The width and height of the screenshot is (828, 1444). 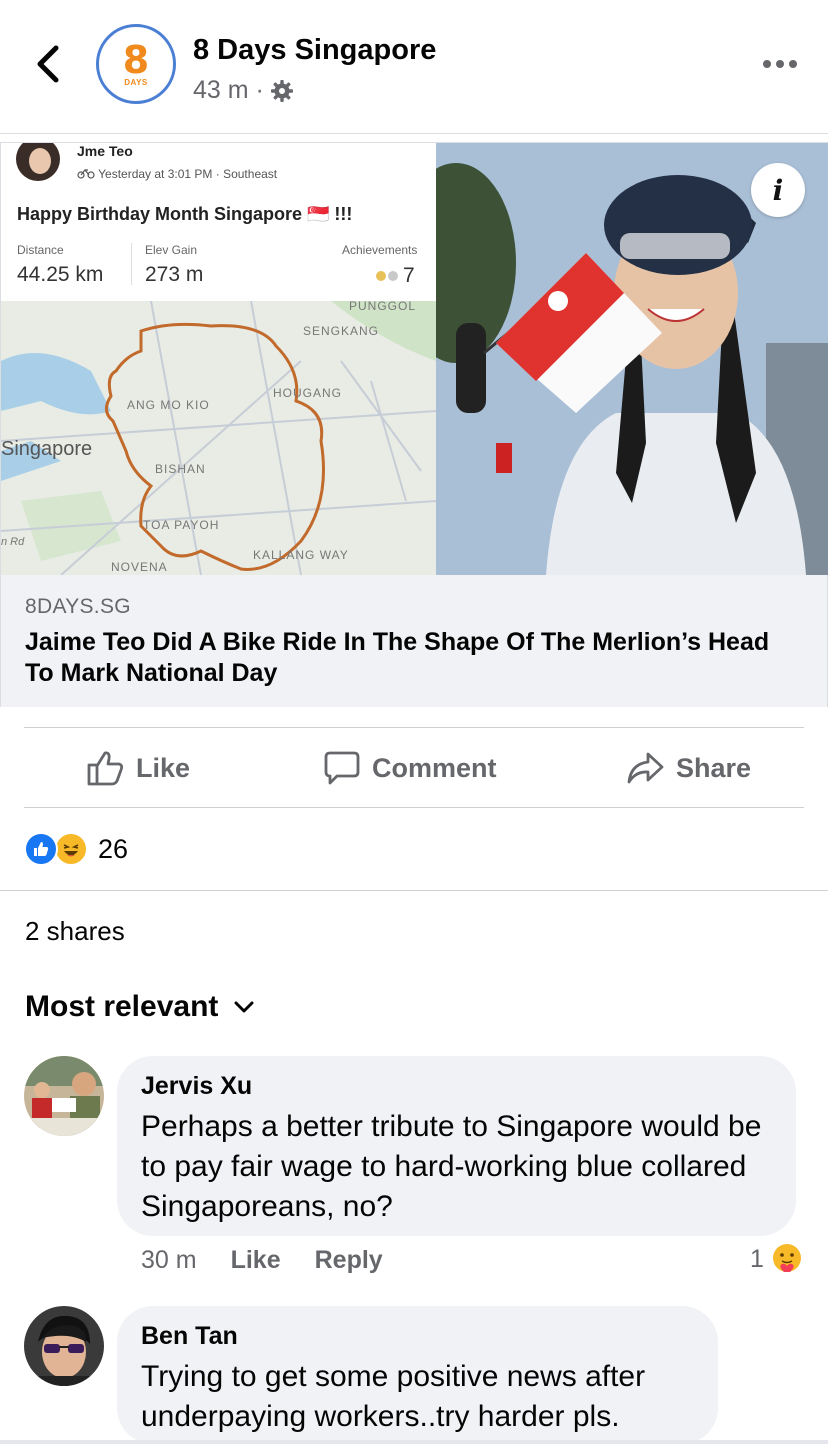 I want to click on achievements-row: 7, so click(x=395, y=276).